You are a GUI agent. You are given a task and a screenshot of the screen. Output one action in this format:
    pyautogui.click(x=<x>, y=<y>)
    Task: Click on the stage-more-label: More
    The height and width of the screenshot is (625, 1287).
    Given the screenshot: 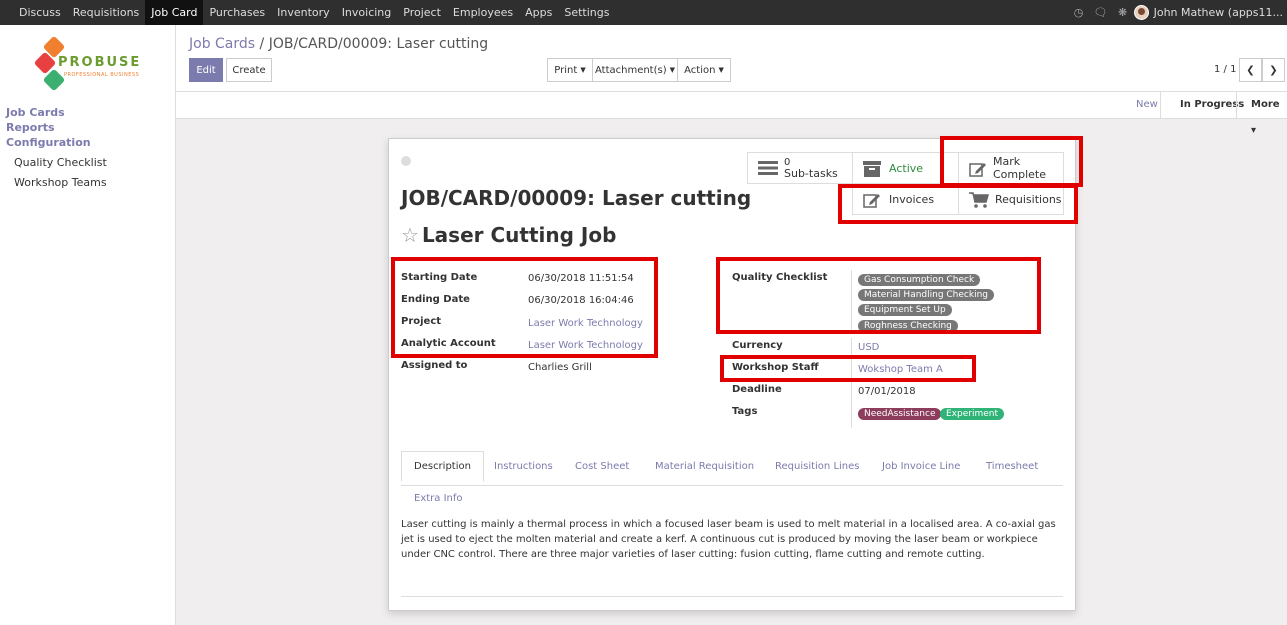 What is the action you would take?
    pyautogui.click(x=1265, y=104)
    